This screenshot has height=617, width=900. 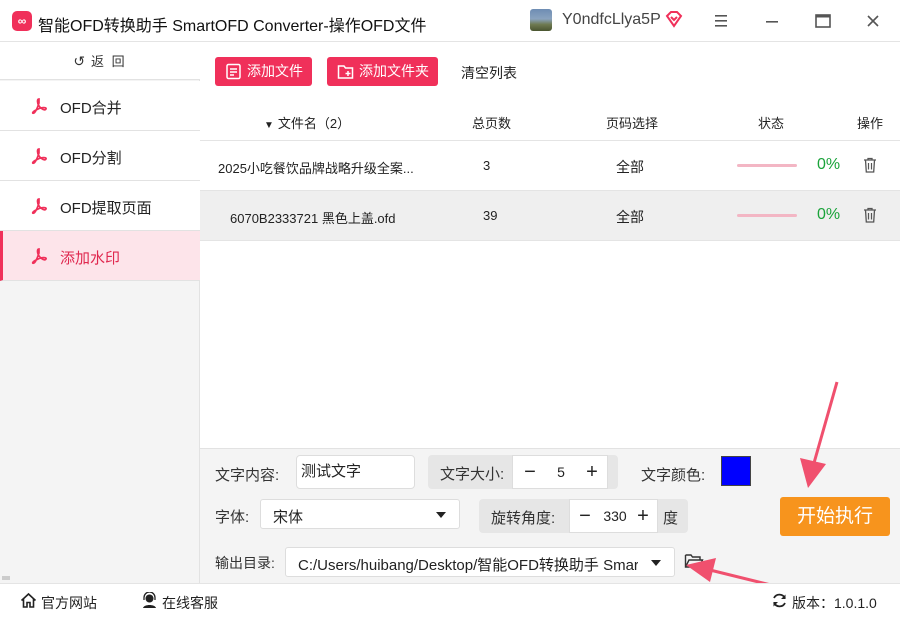 I want to click on column-header-op: 操作, so click(x=870, y=123).